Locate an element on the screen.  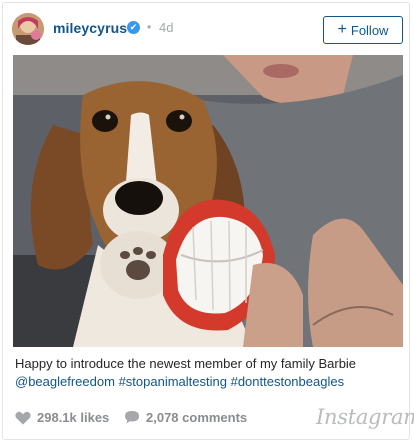
verified-badge-icon: ✔ is located at coordinates (133, 27).